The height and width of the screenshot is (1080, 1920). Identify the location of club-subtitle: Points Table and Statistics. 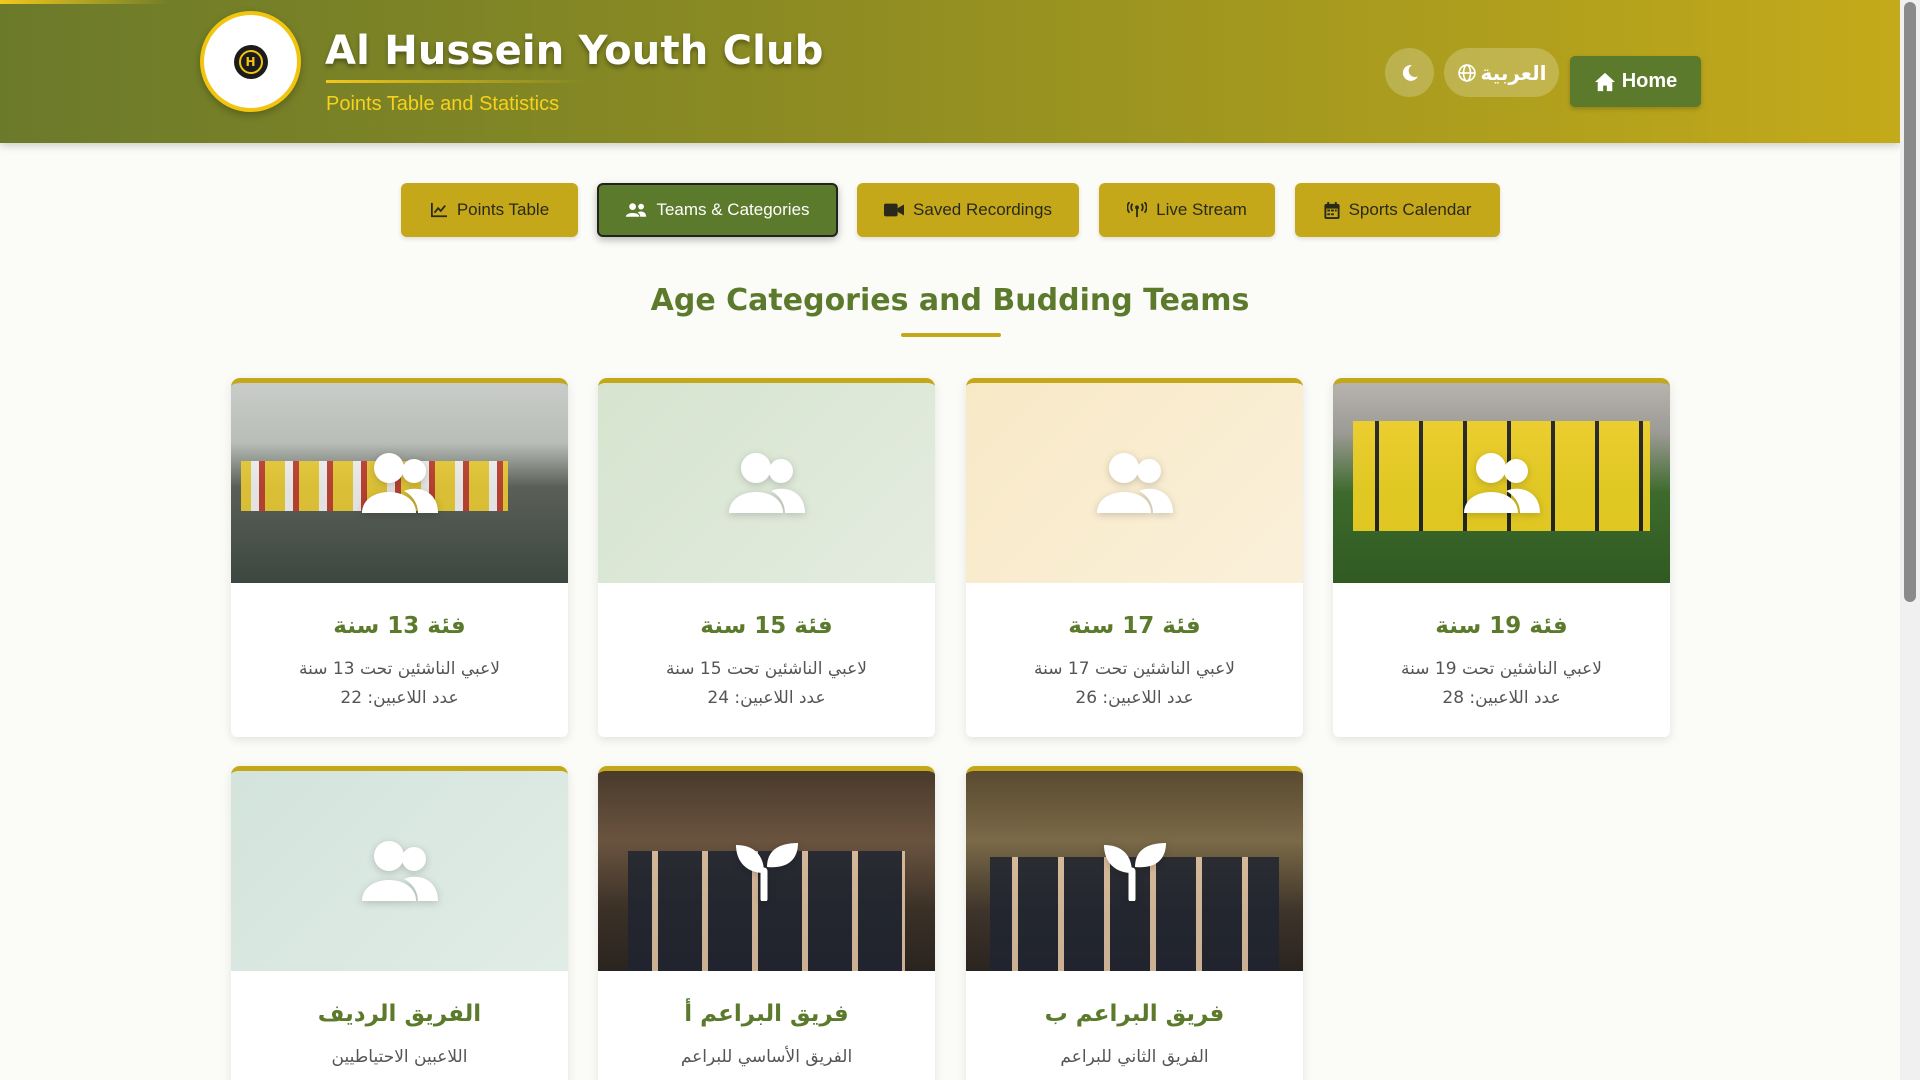
(443, 104).